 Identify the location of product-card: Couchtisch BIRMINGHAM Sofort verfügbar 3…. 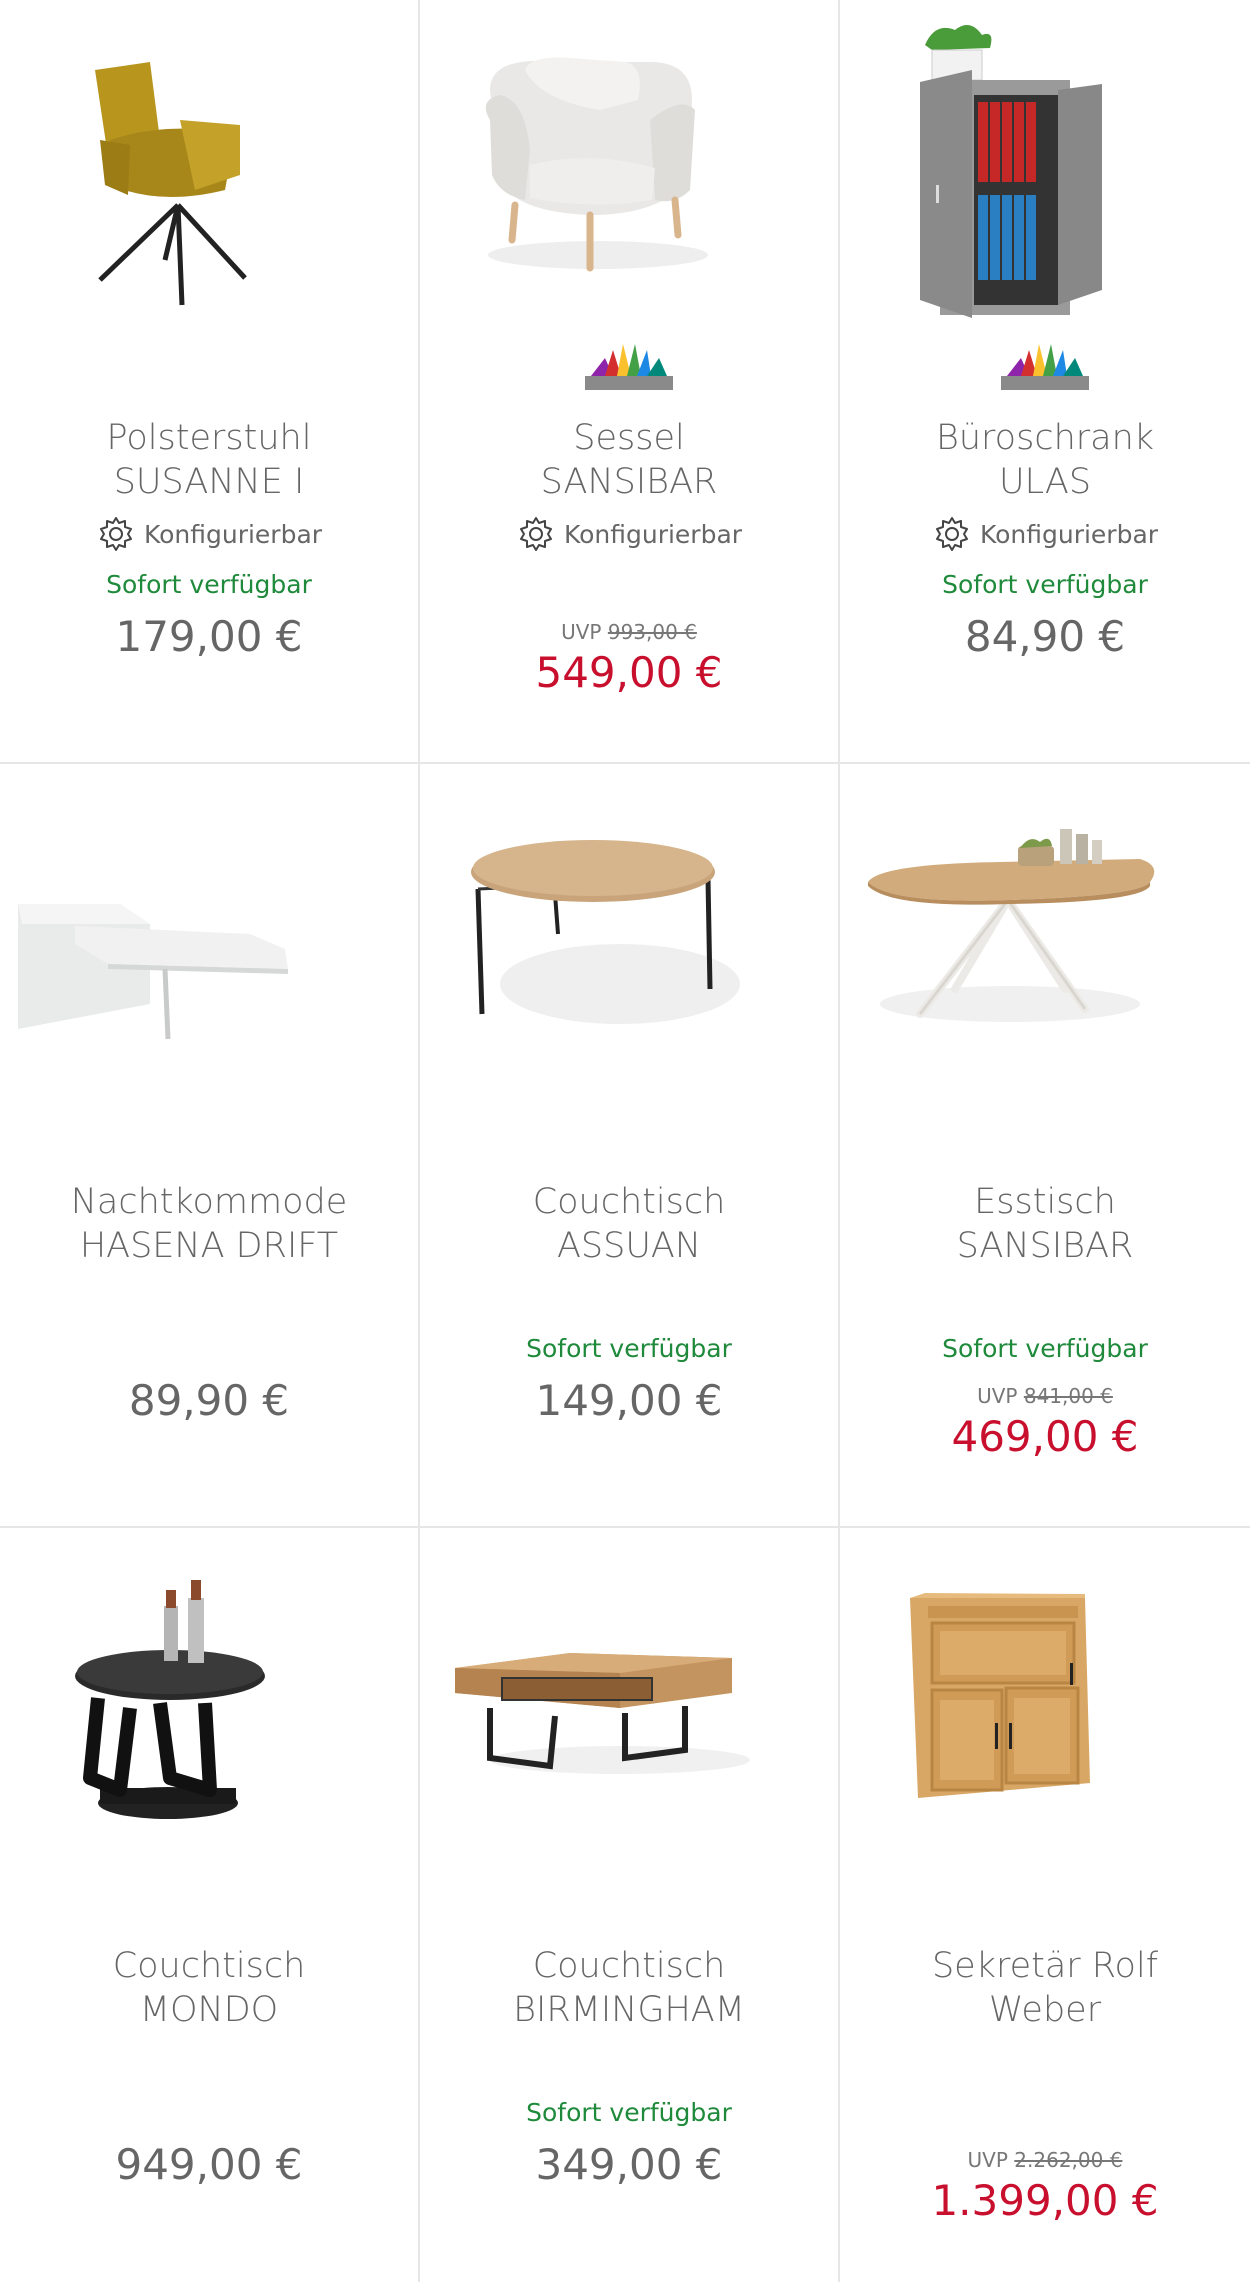
(629, 1905).